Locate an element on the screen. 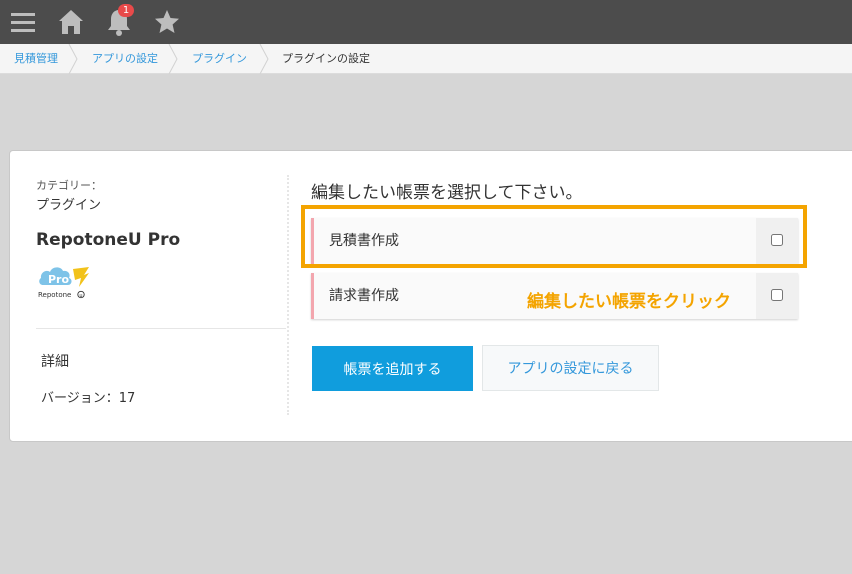  back-to-app-settings-button: アプリの設定に戻る is located at coordinates (570, 368).